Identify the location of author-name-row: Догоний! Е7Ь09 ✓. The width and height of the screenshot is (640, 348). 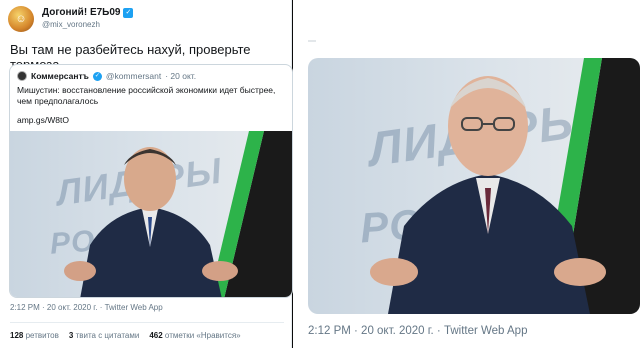
(88, 13).